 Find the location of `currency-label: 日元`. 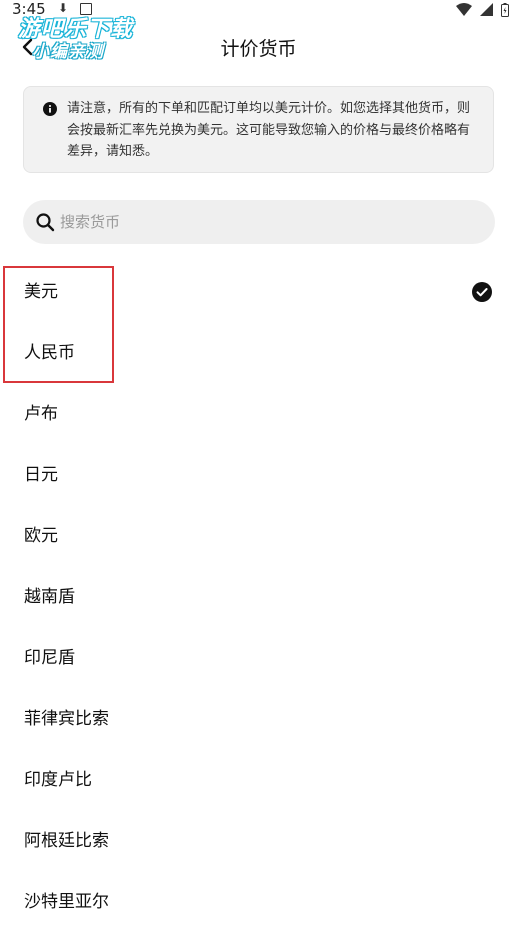

currency-label: 日元 is located at coordinates (41, 475).